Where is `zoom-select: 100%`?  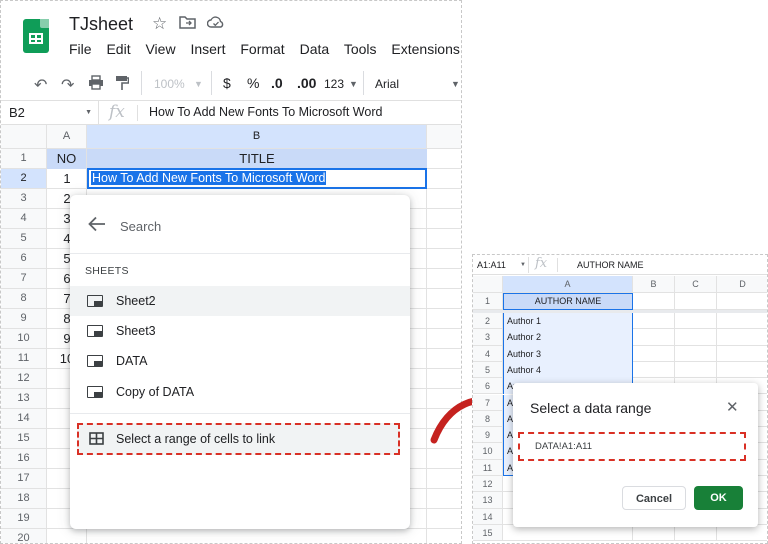
zoom-select: 100% is located at coordinates (169, 84).